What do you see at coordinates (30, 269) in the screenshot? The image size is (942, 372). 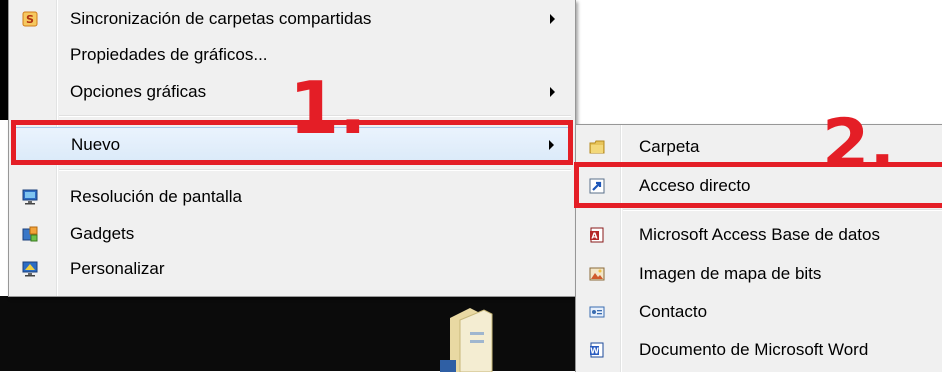 I see `personalize-icon` at bounding box center [30, 269].